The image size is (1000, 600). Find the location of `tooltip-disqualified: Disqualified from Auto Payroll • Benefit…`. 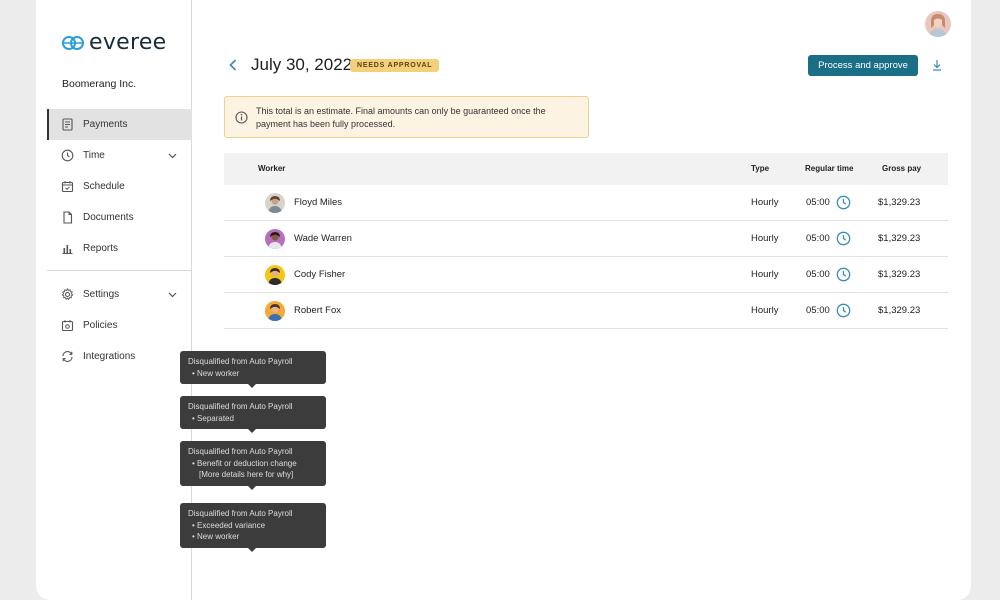

tooltip-disqualified: Disqualified from Auto Payroll • Benefit… is located at coordinates (253, 465).